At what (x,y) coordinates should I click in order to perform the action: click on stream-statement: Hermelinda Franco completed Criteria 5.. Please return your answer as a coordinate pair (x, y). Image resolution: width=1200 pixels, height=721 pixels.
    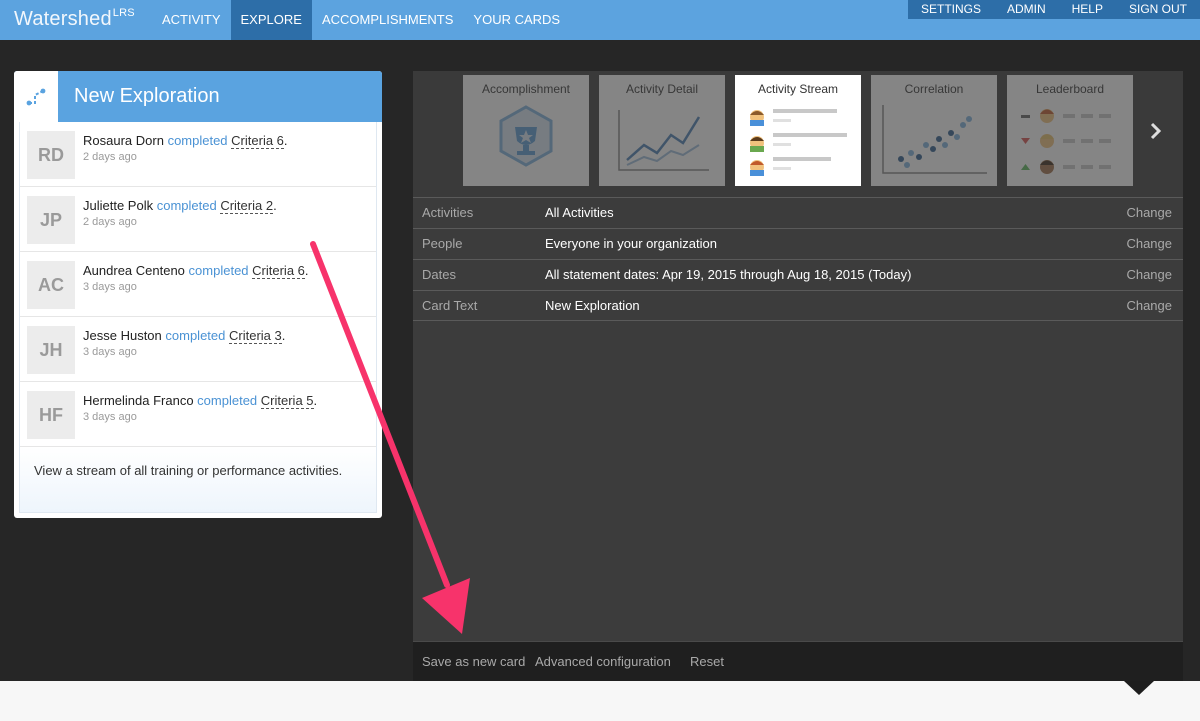
    Looking at the image, I should click on (200, 401).